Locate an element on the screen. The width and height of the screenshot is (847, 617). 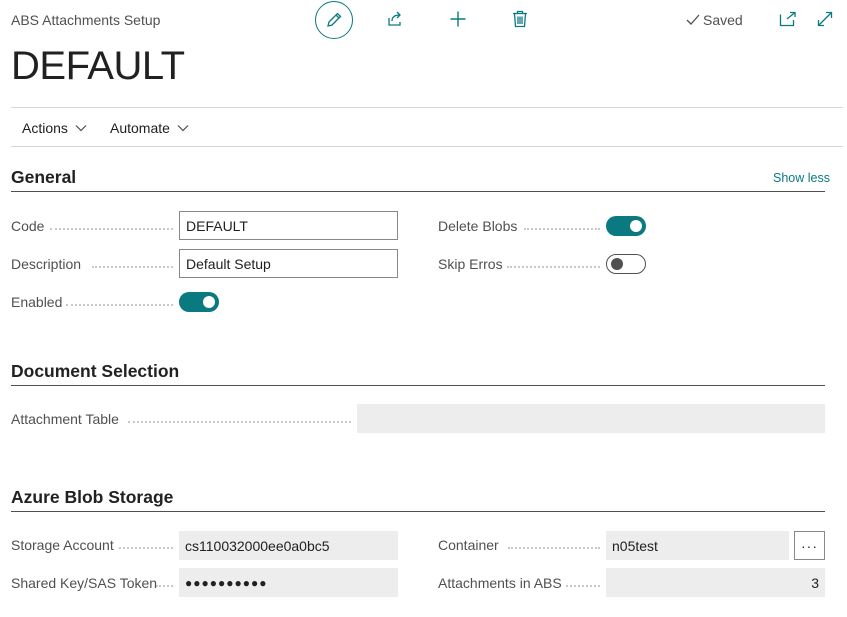
container-label: Container is located at coordinates (468, 545).